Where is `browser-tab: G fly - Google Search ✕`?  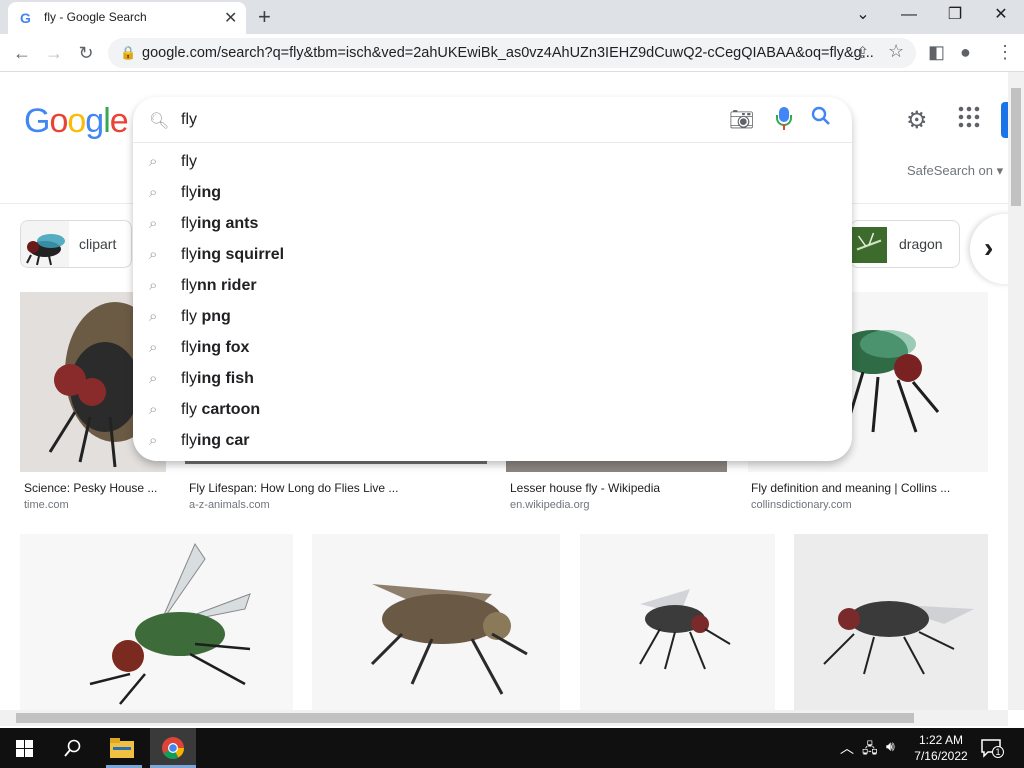 browser-tab: G fly - Google Search ✕ is located at coordinates (127, 18).